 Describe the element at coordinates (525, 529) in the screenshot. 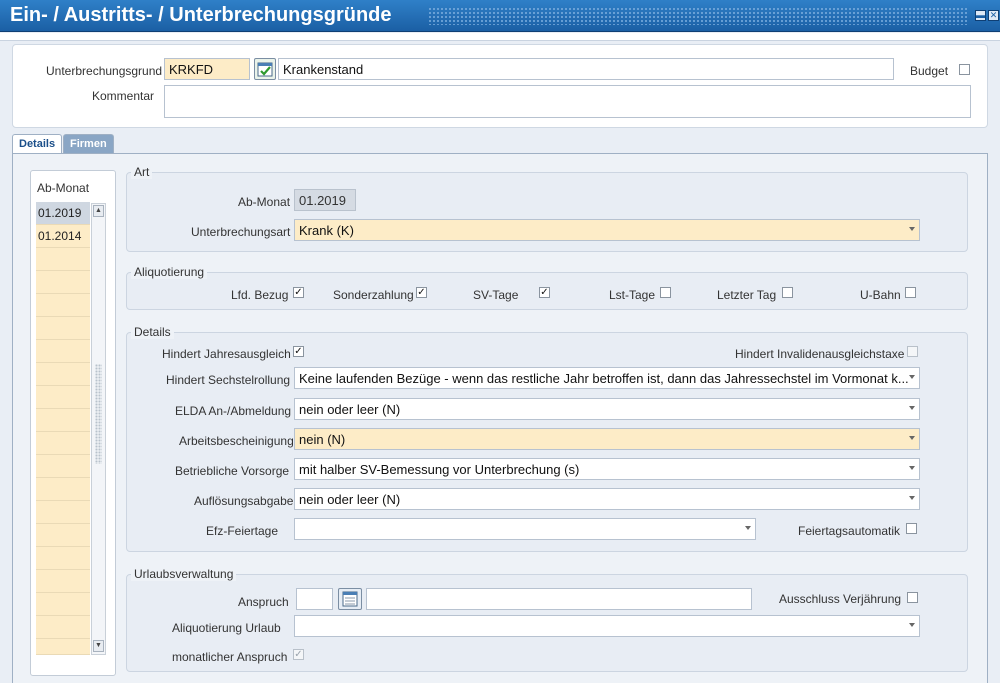

I see `efz-select` at that location.